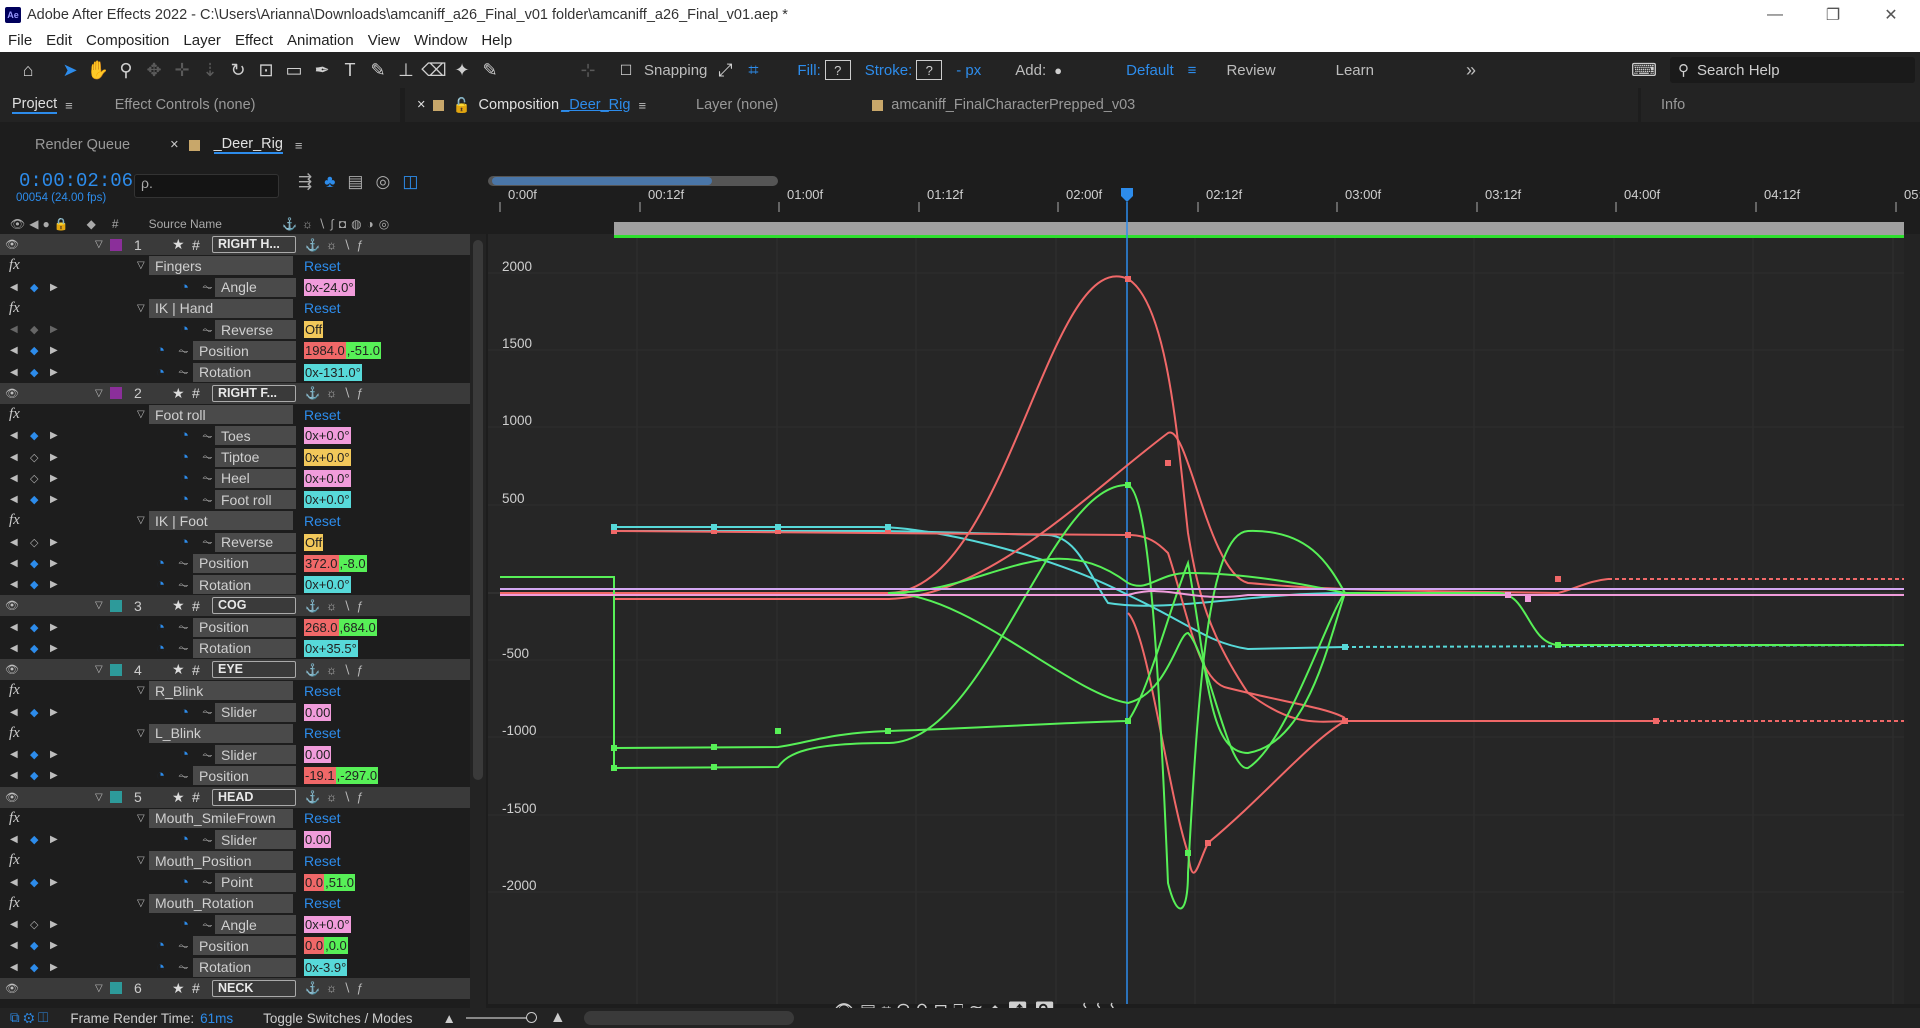 Image resolution: width=1920 pixels, height=1028 pixels. I want to click on eraser-tool-icon: ⌫, so click(434, 70).